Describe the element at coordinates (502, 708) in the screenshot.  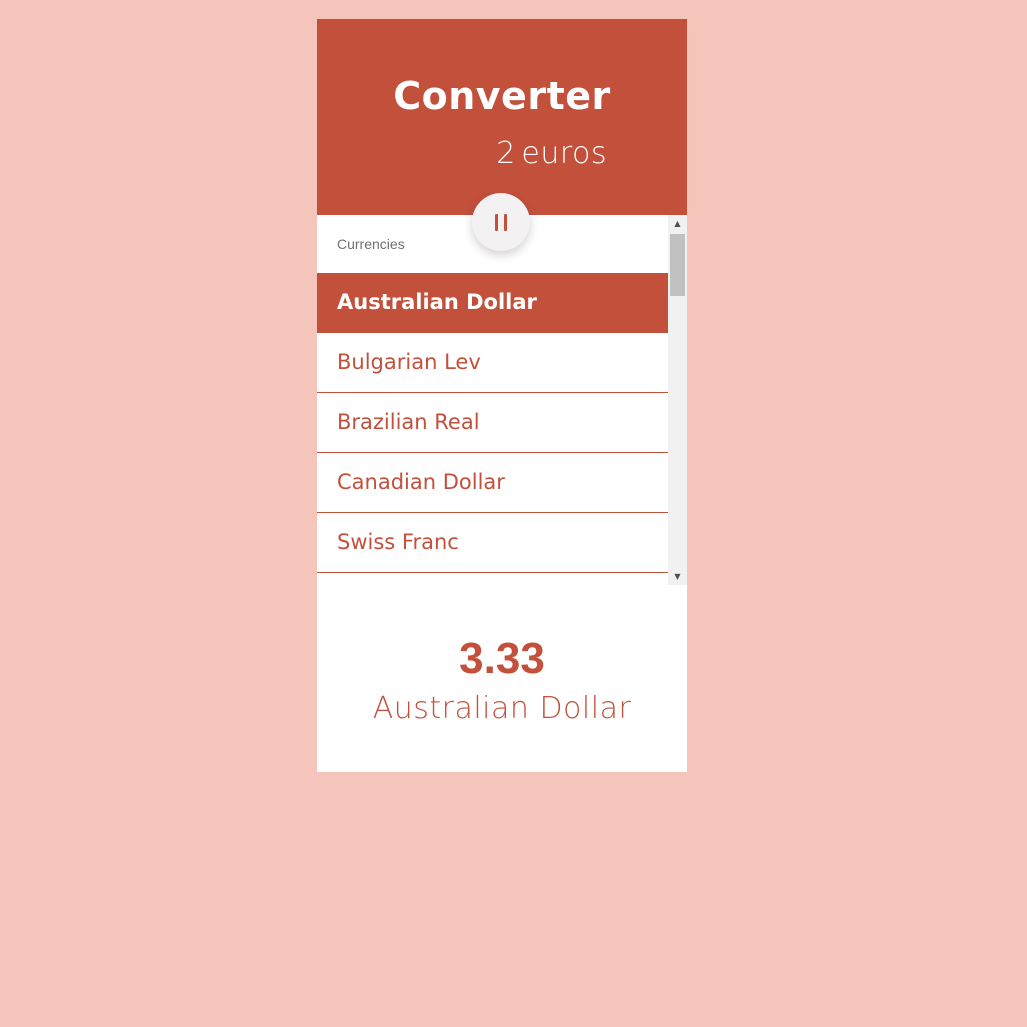
I see `result-currency: Australian Dollar` at that location.